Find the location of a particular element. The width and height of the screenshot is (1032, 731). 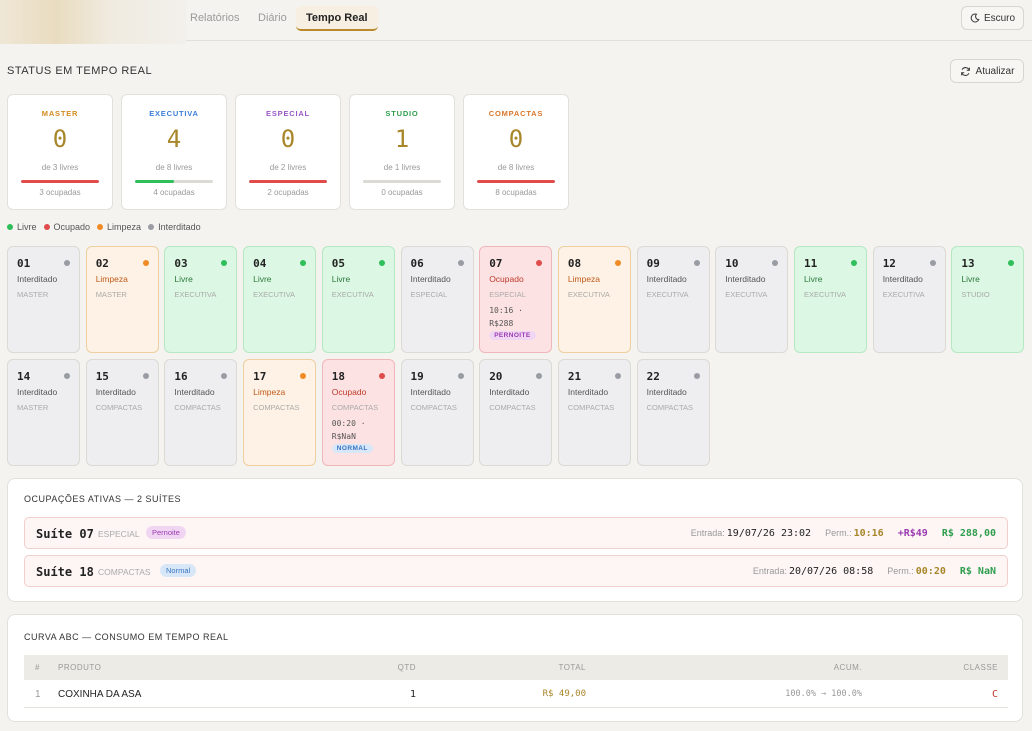

suite-tile-14: 14 Interditado MASTER is located at coordinates (43, 412).